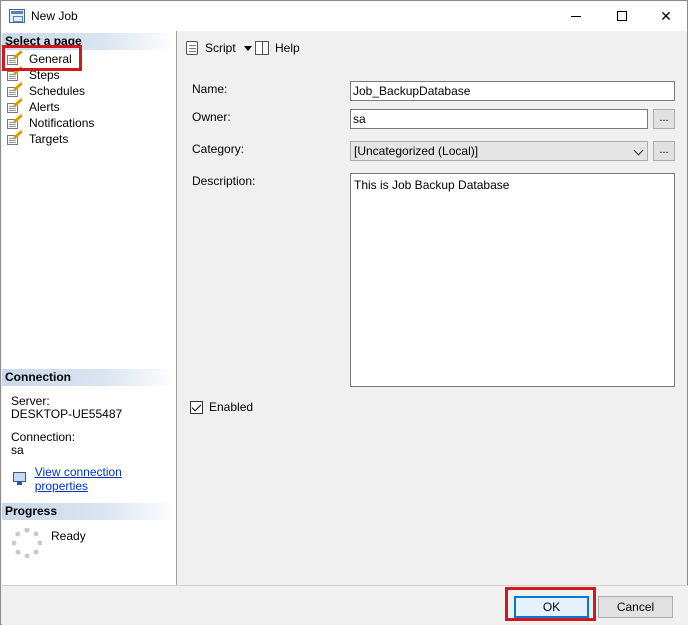 This screenshot has height=625, width=688. I want to click on general-highlight-annotation, so click(42, 58).